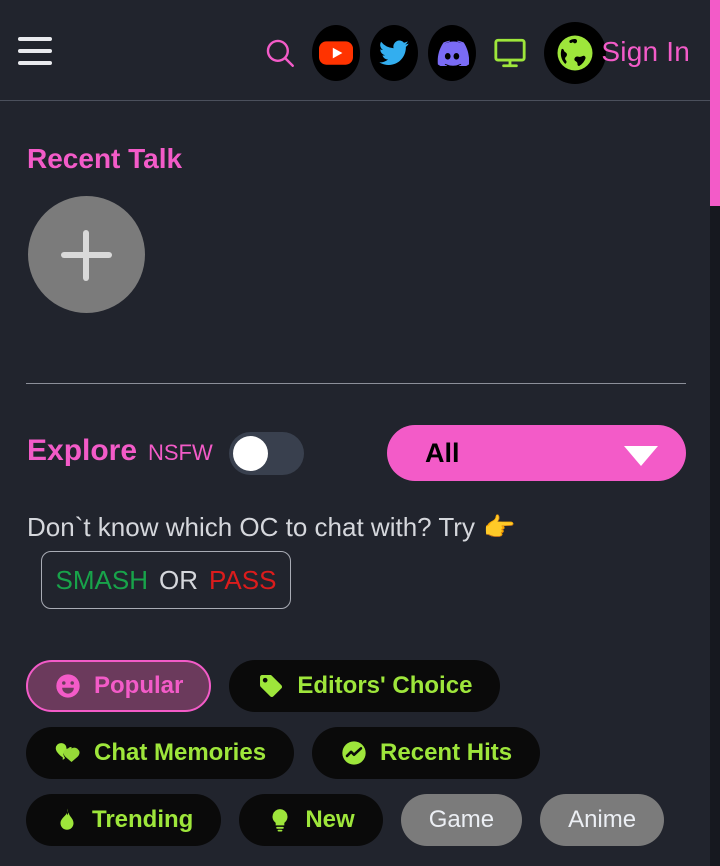 The image size is (720, 866). Describe the element at coordinates (280, 53) in the screenshot. I see `search-icon` at that location.